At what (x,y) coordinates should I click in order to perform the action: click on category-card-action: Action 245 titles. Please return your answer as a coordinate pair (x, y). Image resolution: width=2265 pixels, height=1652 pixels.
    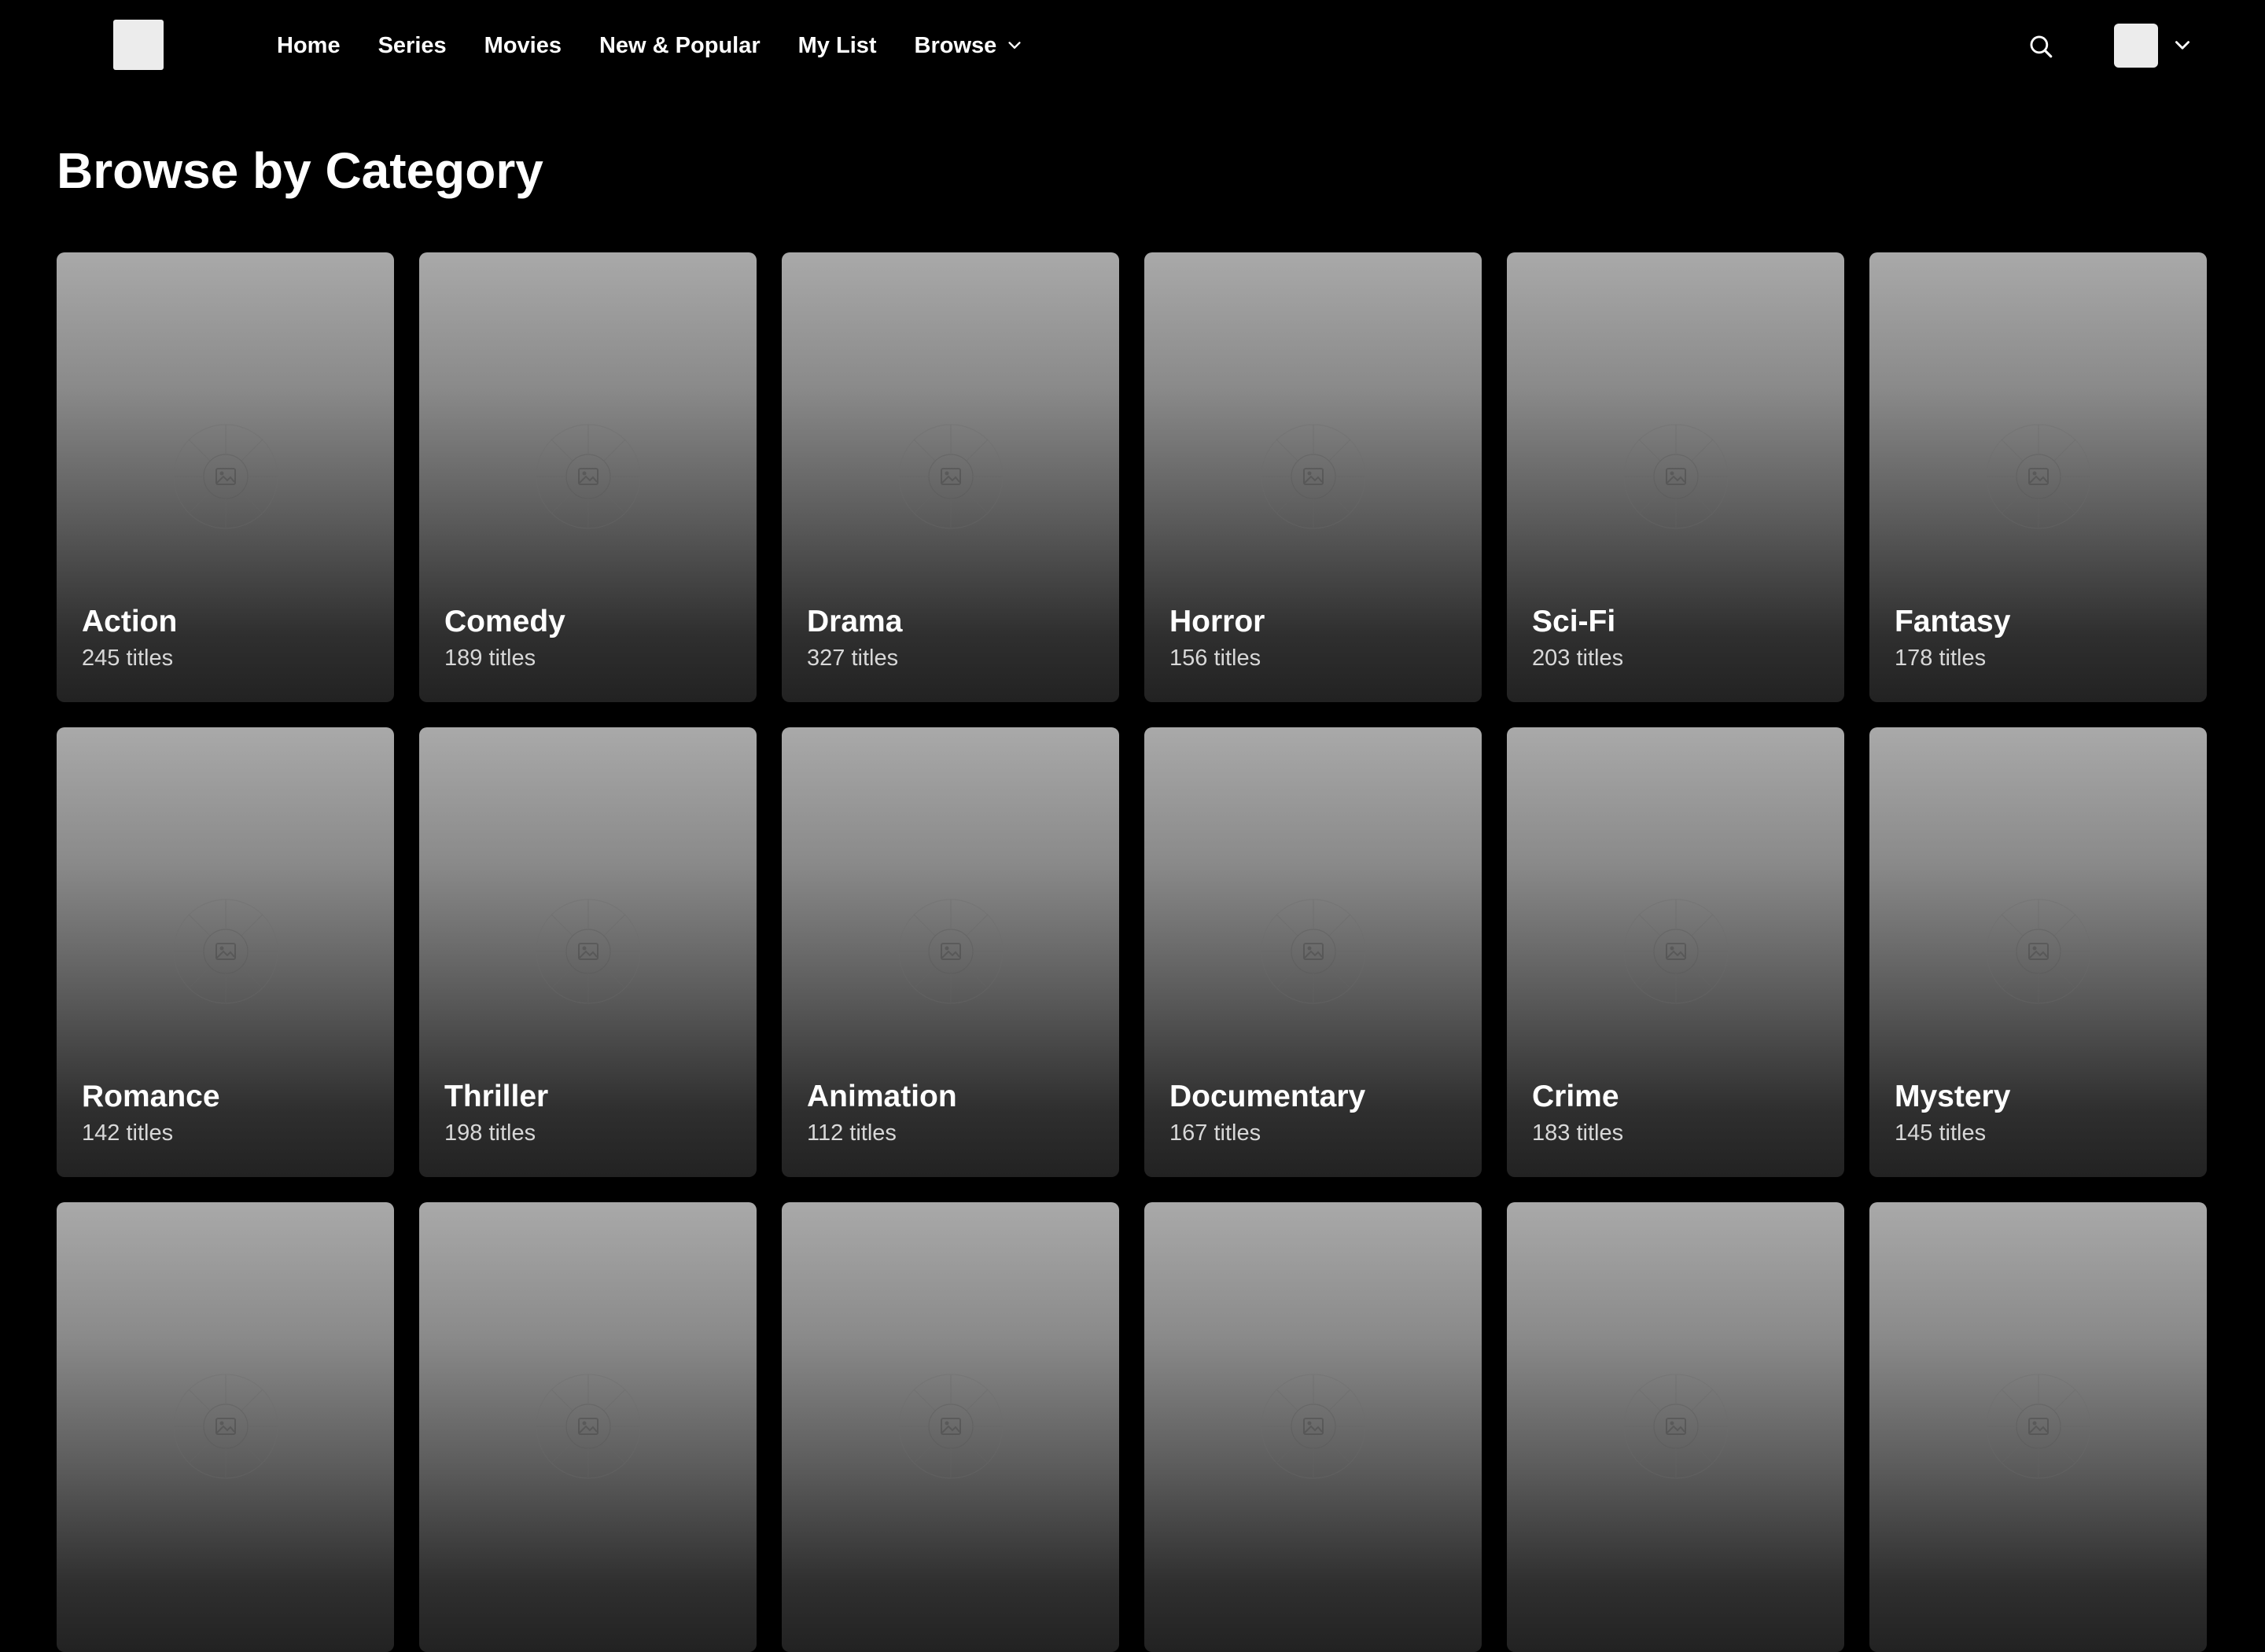
    Looking at the image, I should click on (226, 477).